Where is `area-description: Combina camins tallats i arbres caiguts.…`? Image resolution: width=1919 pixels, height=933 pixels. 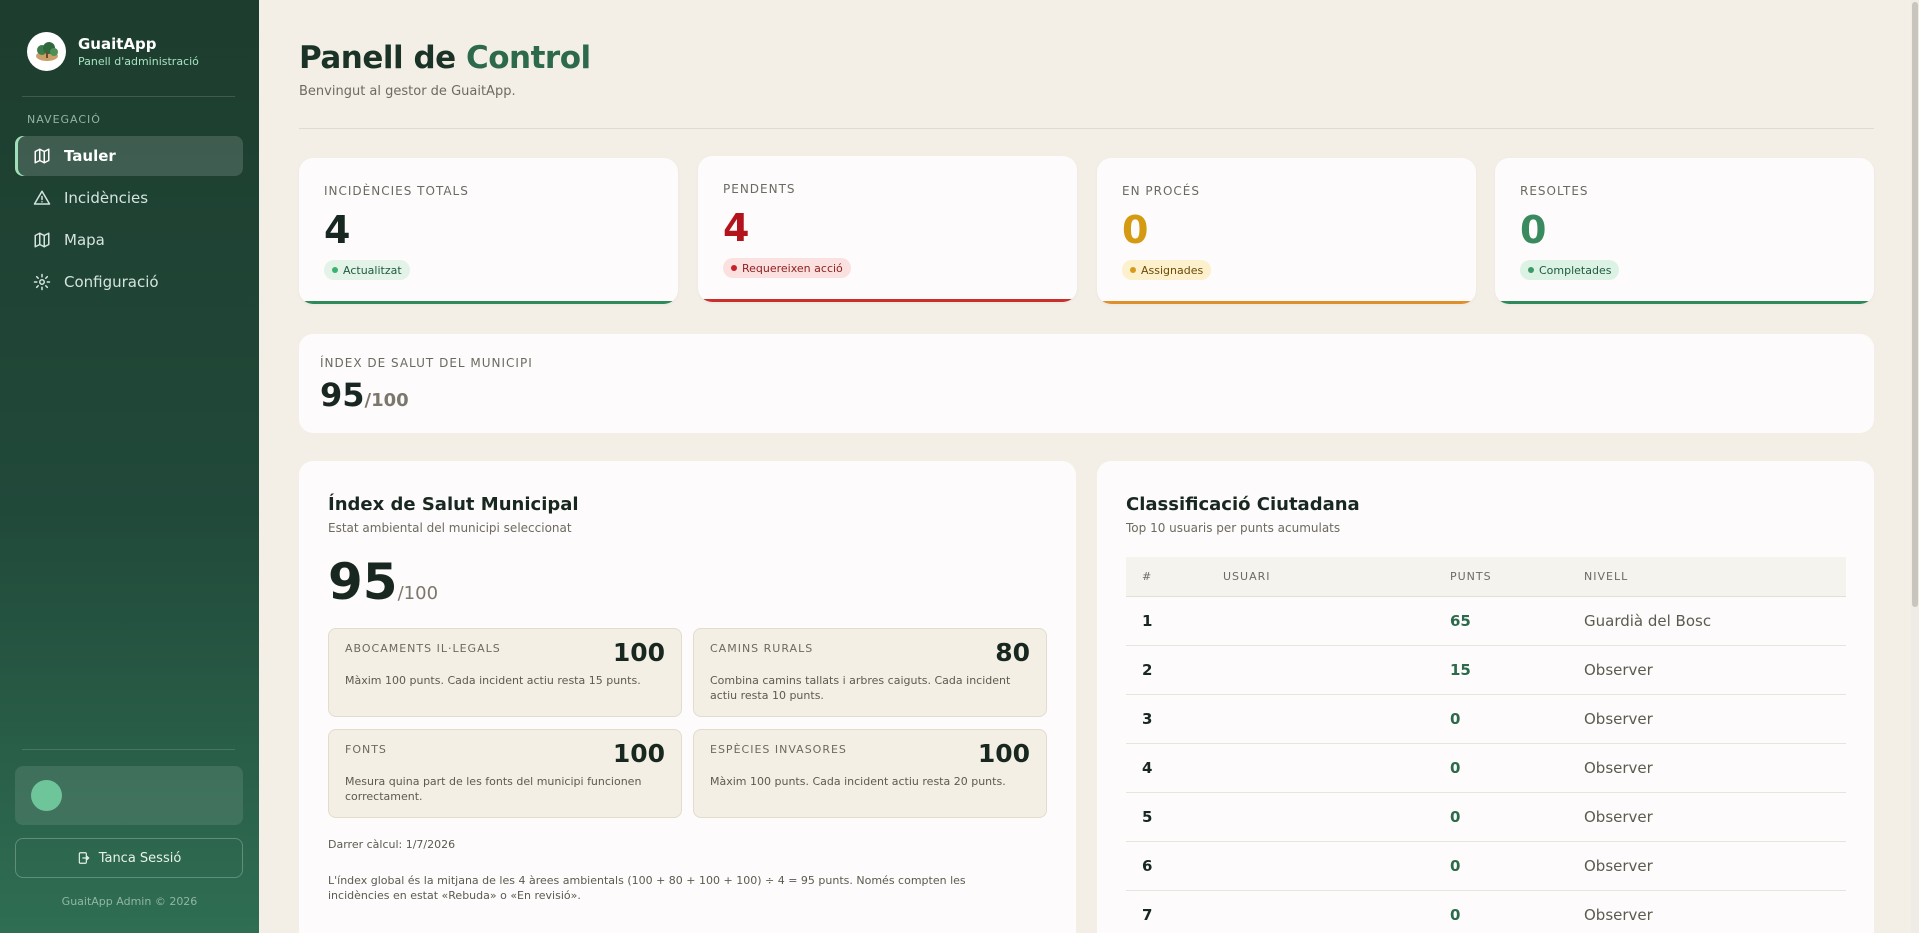
area-description: Combina camins tallats i arbres caiguts.… is located at coordinates (860, 688).